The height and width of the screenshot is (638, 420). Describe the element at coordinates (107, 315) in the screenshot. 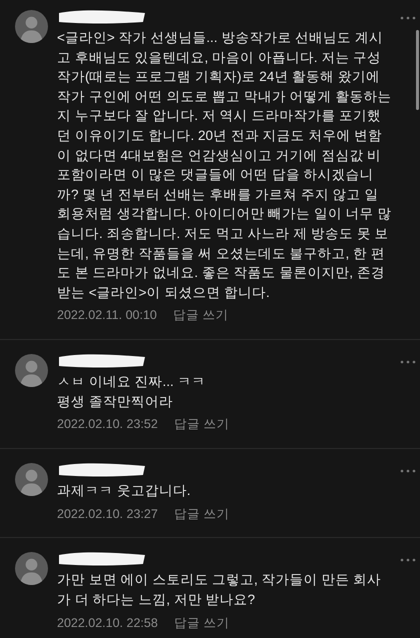

I see `comment-date: 2022.02.11. 00:10` at that location.